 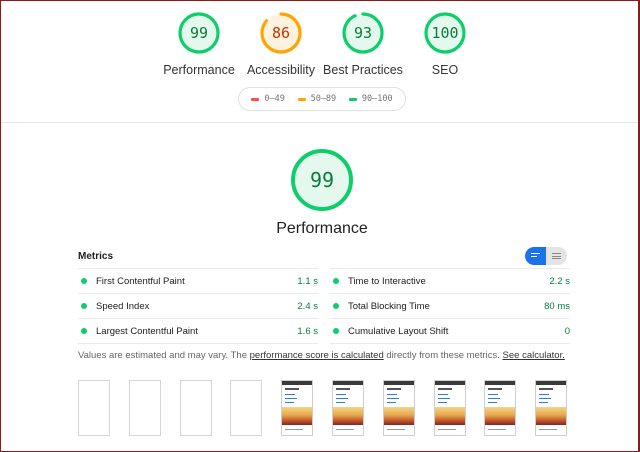 What do you see at coordinates (559, 281) in the screenshot?
I see `metric-value: 2.2 s` at bounding box center [559, 281].